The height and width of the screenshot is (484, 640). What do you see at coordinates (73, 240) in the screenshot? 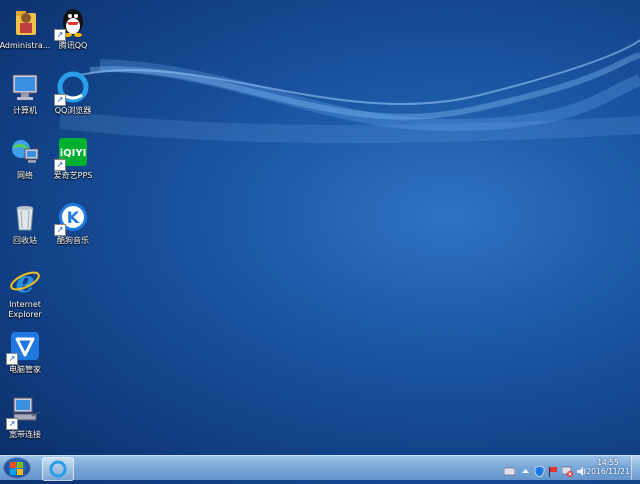
I see `icon-label: 酷狗音乐` at bounding box center [73, 240].